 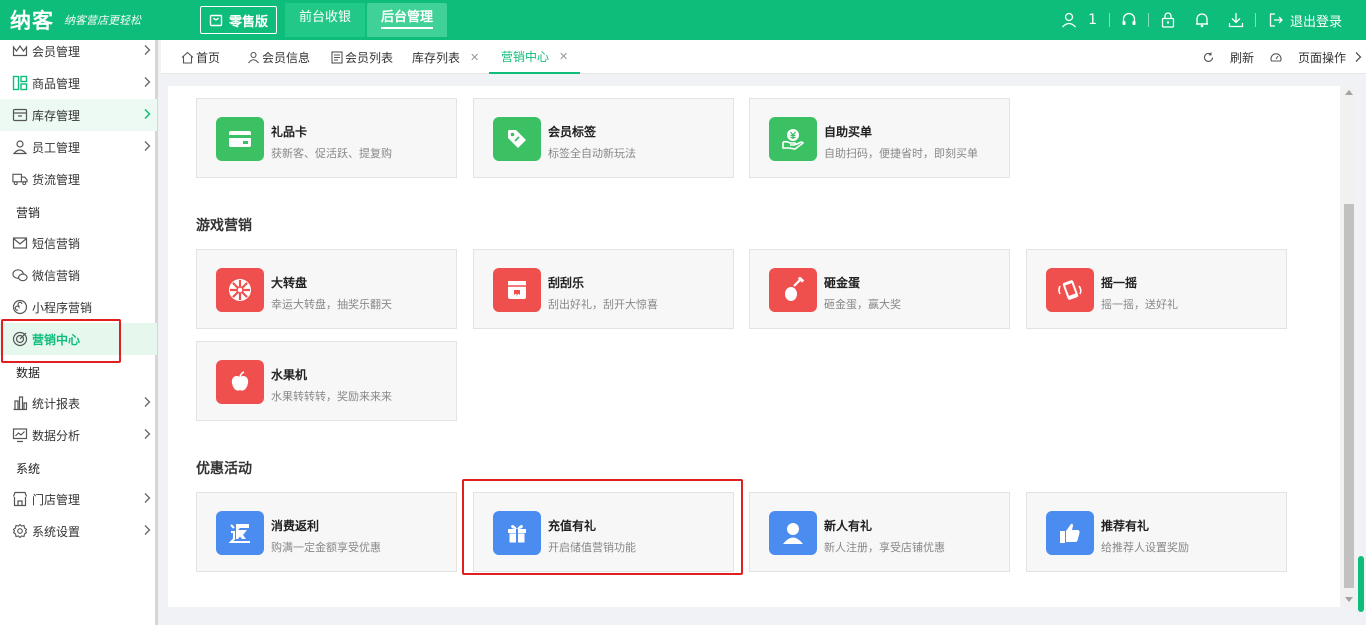 I want to click on card-title: 礼品卡, so click(x=289, y=132).